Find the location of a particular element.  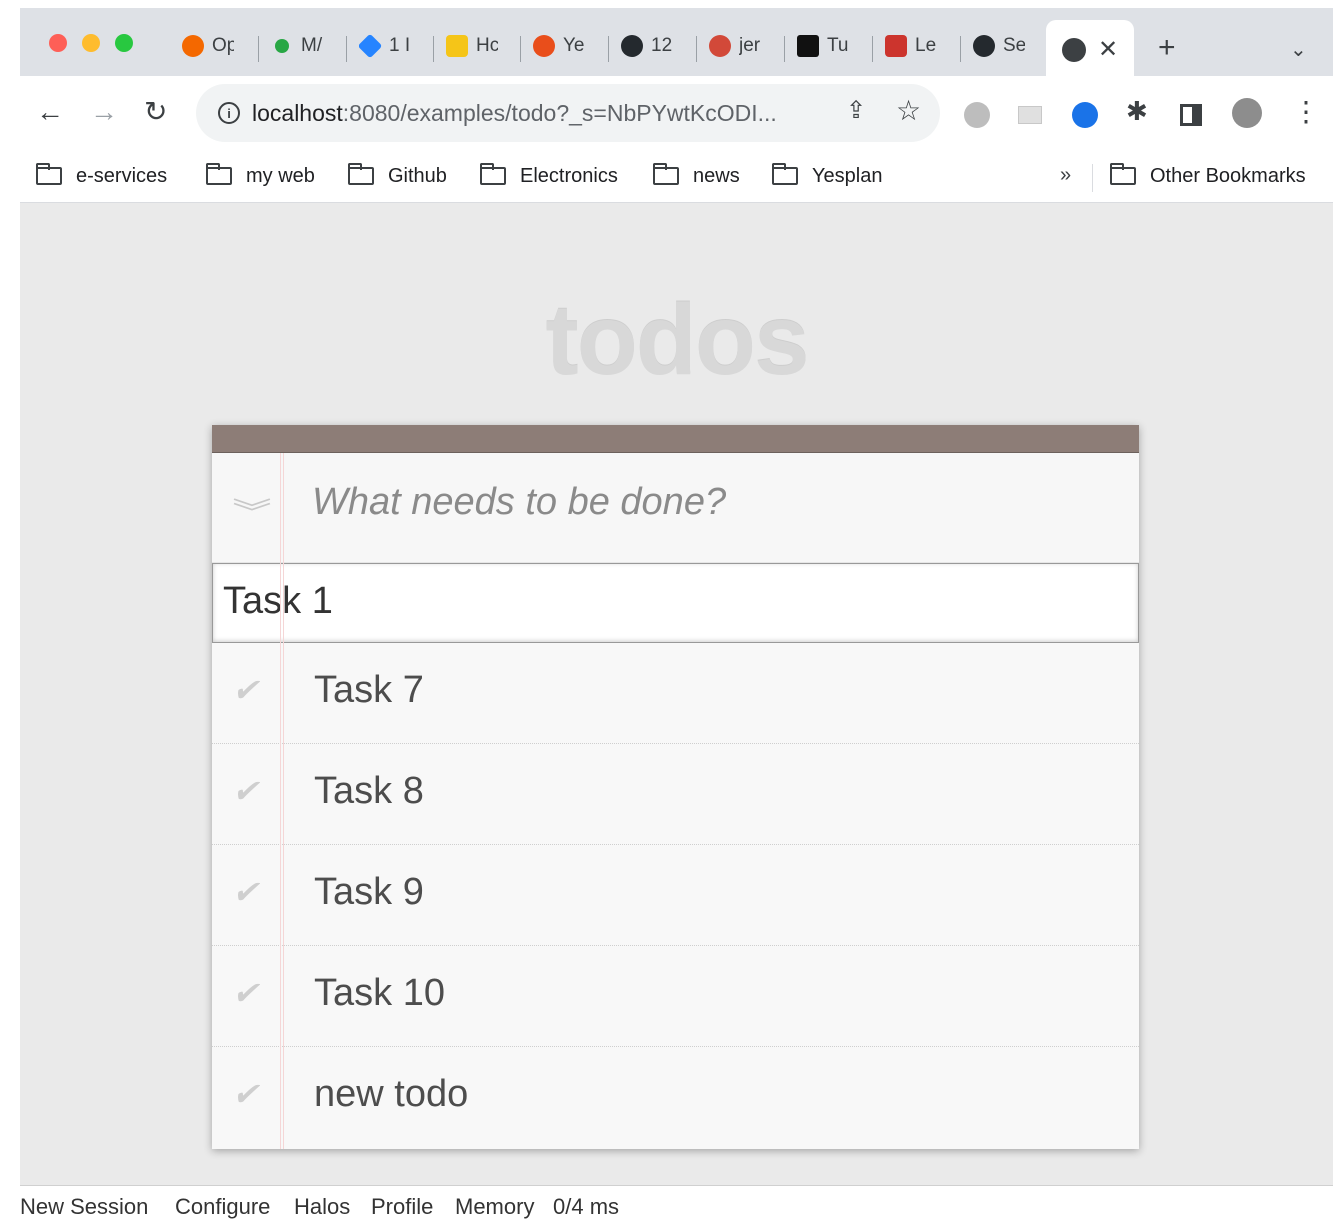

browser-tab: Op is located at coordinates (208, 46).